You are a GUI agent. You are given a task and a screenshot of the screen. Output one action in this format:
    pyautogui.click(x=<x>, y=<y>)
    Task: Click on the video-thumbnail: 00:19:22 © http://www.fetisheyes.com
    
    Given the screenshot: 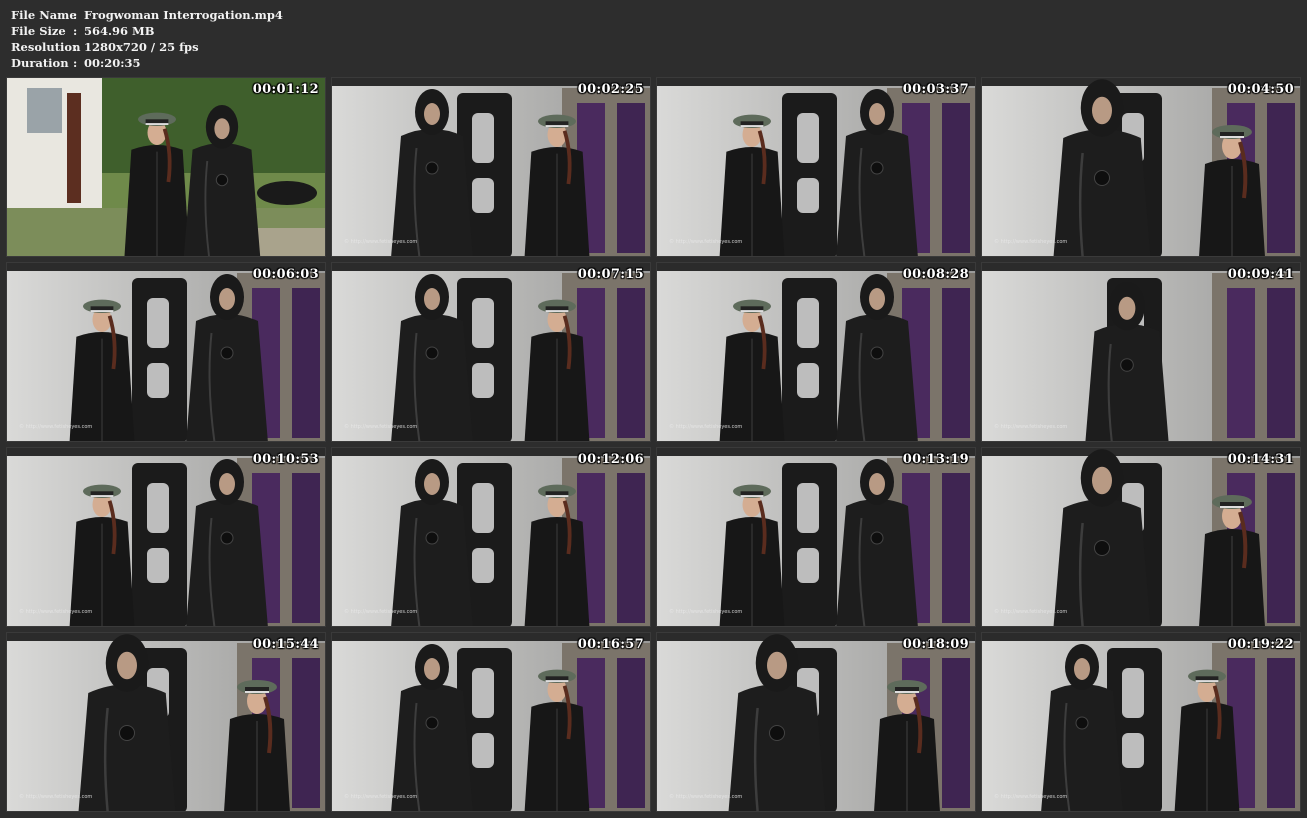 What is the action you would take?
    pyautogui.click(x=1141, y=722)
    